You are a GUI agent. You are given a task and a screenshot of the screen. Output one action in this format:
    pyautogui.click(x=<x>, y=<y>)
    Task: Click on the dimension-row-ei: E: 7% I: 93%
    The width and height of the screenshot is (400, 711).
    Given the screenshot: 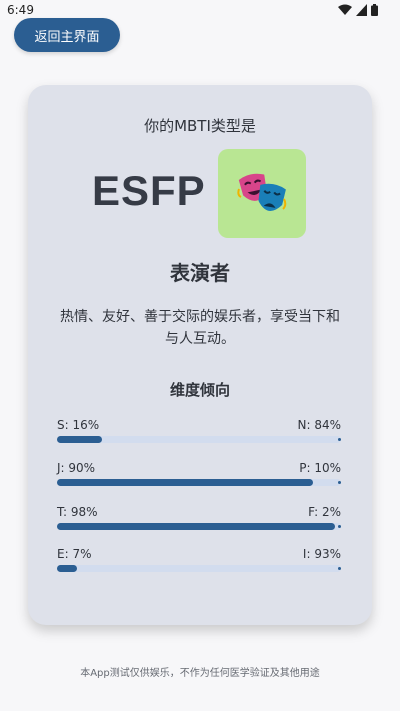 What is the action you would take?
    pyautogui.click(x=199, y=562)
    